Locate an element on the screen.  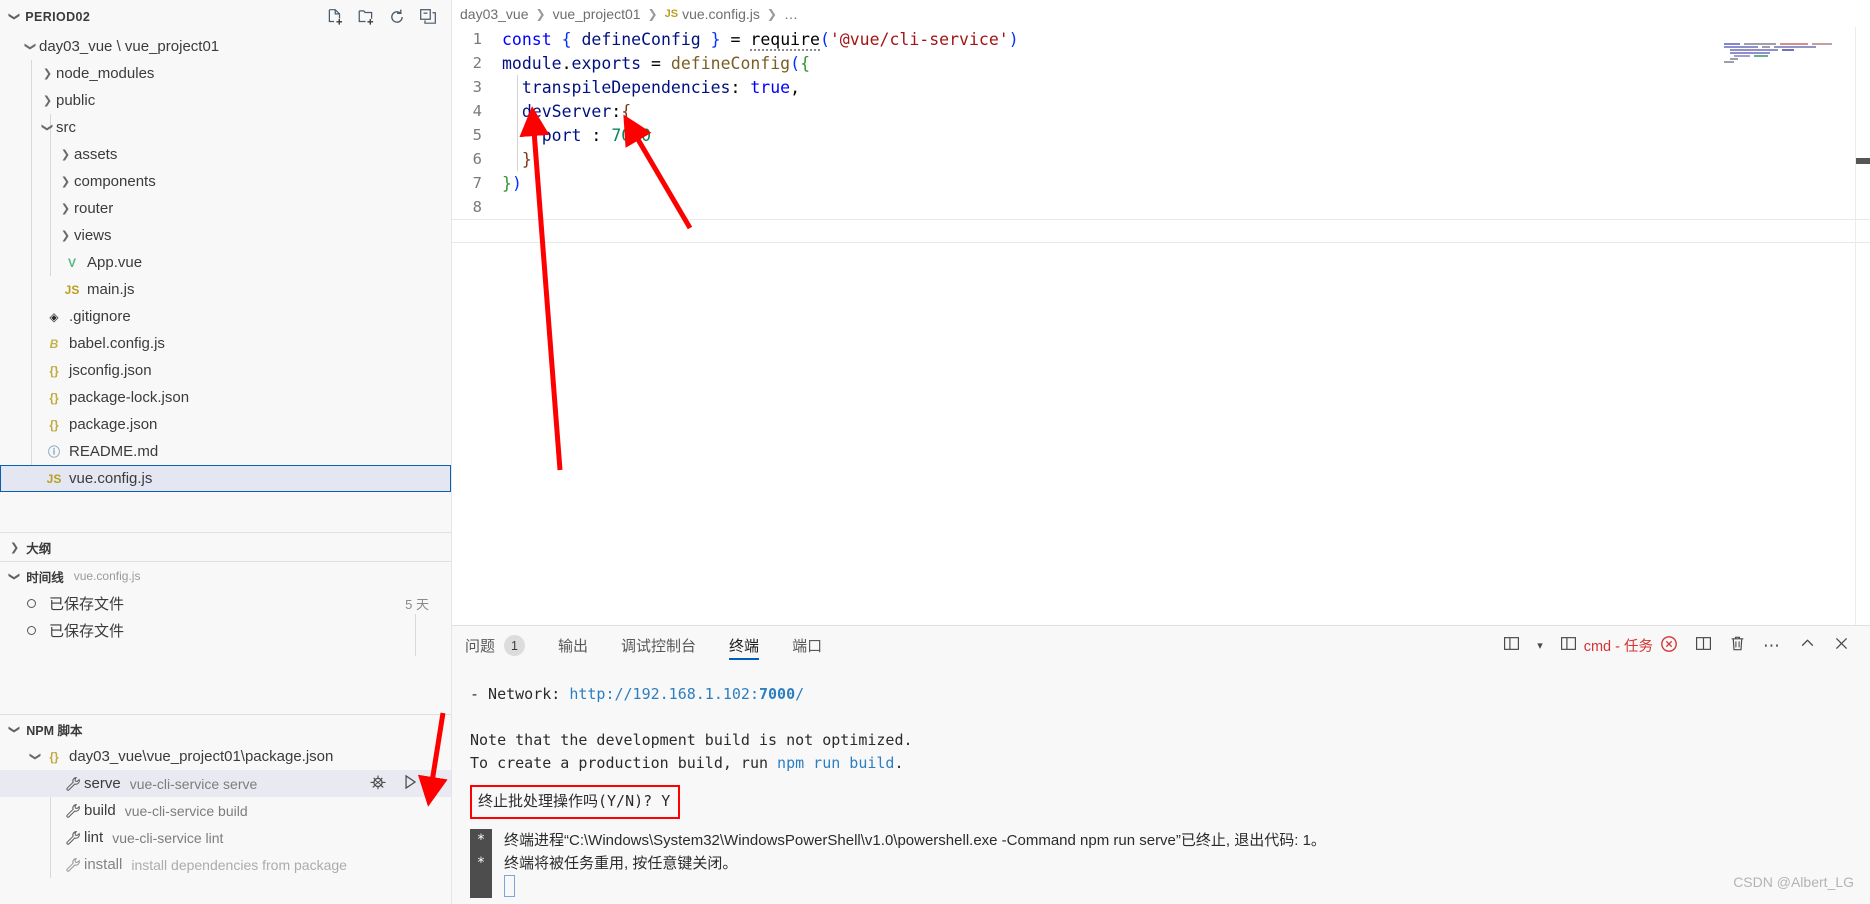
tree-item-views: ❯ views is located at coordinates (225, 235).